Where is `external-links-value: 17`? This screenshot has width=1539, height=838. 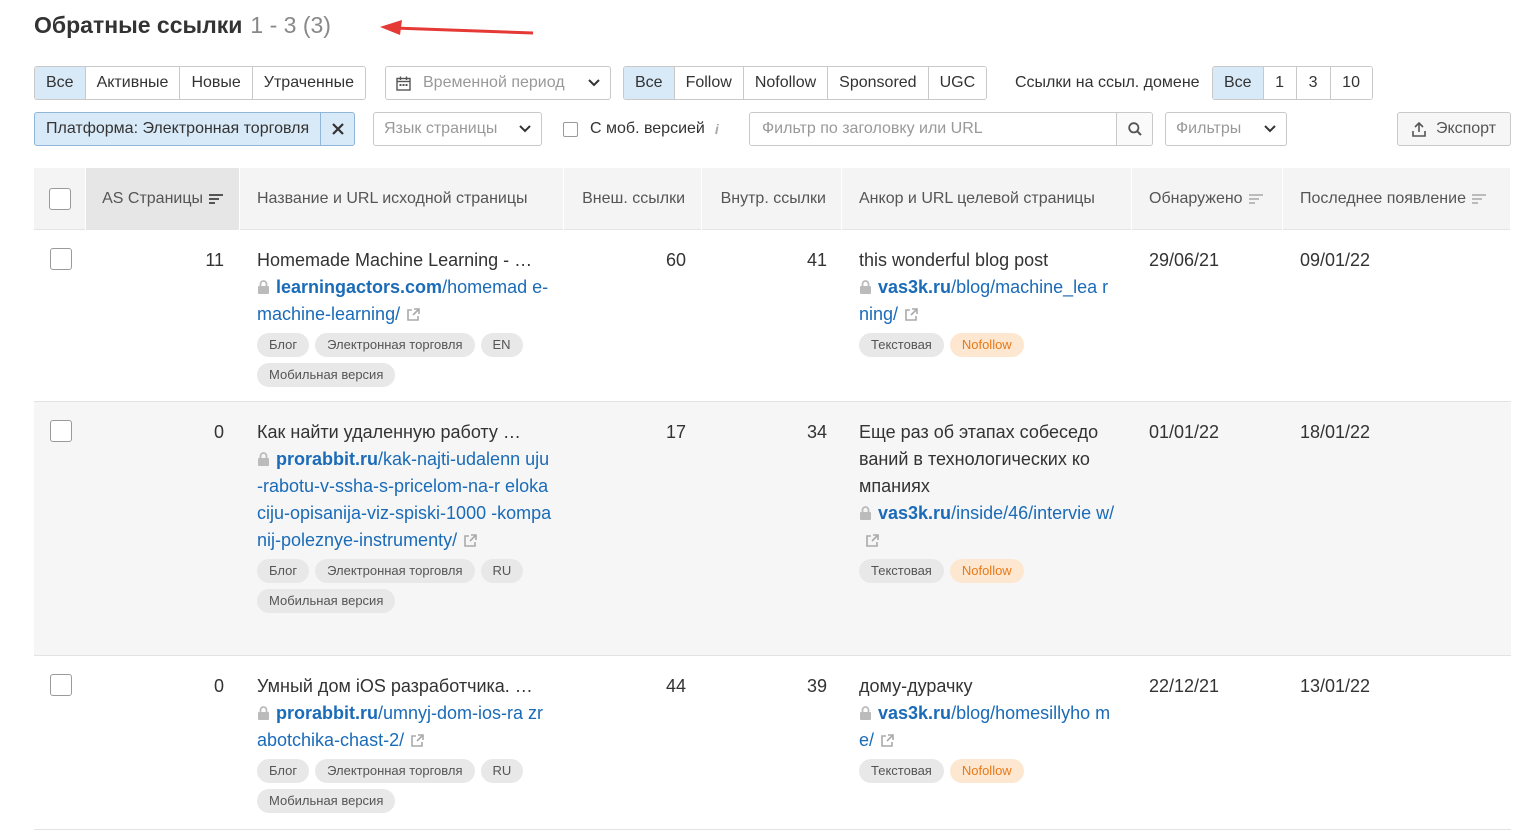
external-links-value: 17 is located at coordinates (675, 432).